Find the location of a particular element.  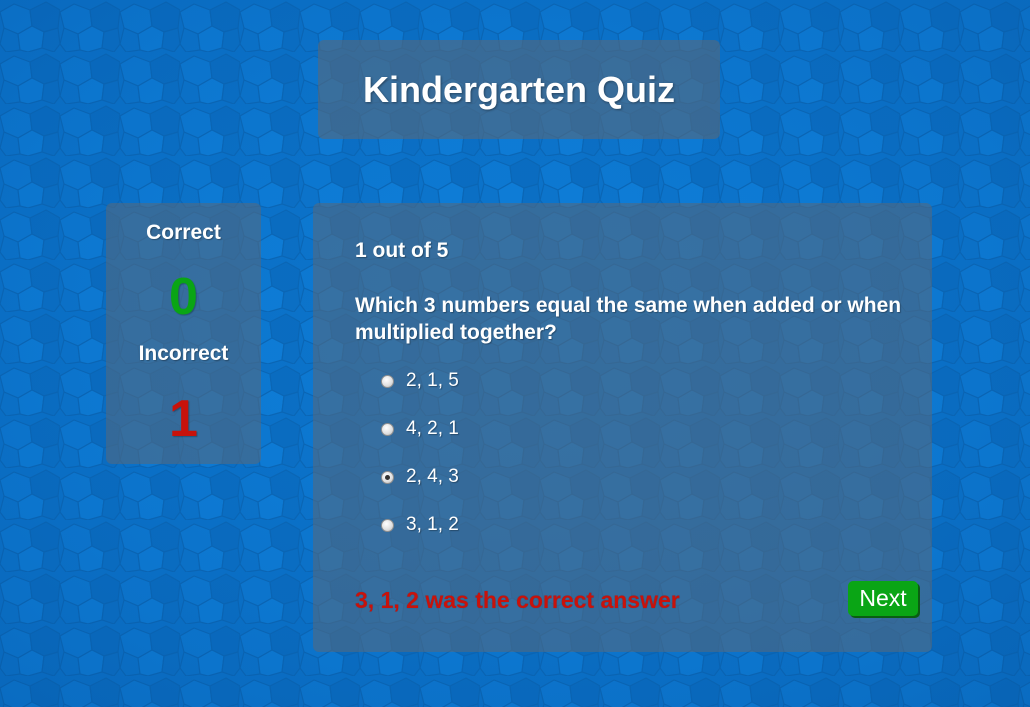

answer-option-label: 2, 1, 5 is located at coordinates (432, 380).